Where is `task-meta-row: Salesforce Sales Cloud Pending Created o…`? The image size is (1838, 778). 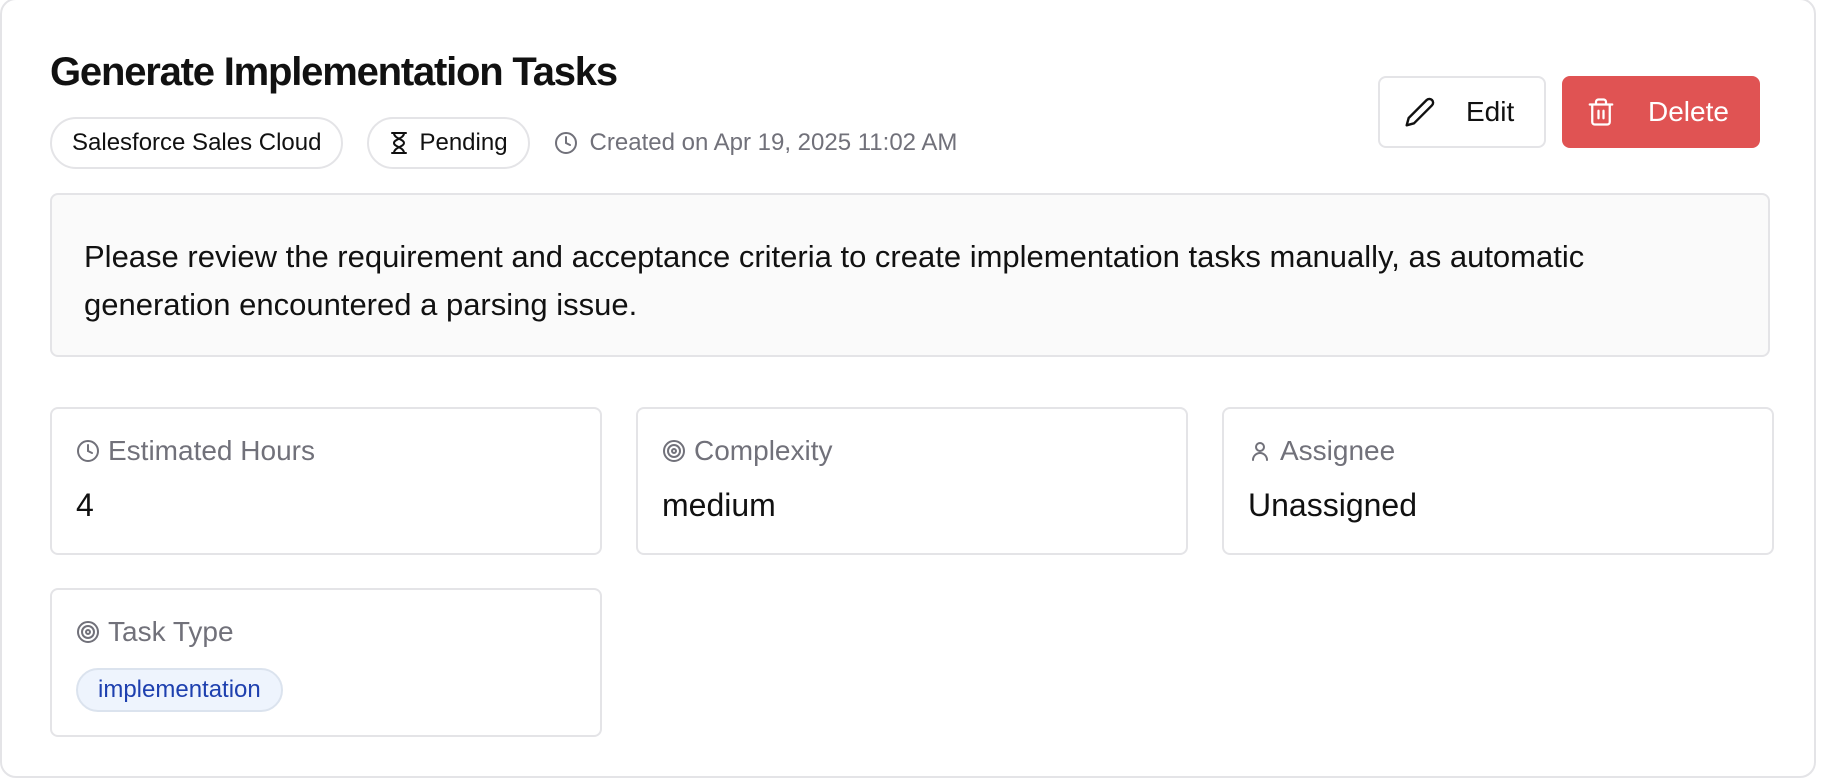
task-meta-row: Salesforce Sales Cloud Pending Created o… is located at coordinates (503, 143).